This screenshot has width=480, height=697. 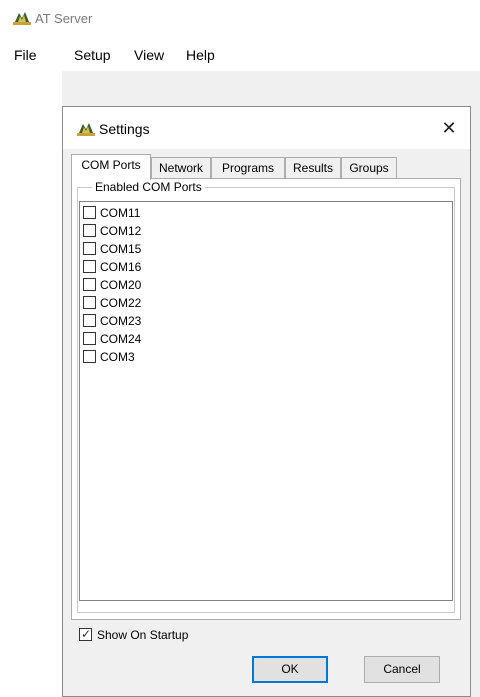 What do you see at coordinates (290, 669) in the screenshot?
I see `ok-button: OK` at bounding box center [290, 669].